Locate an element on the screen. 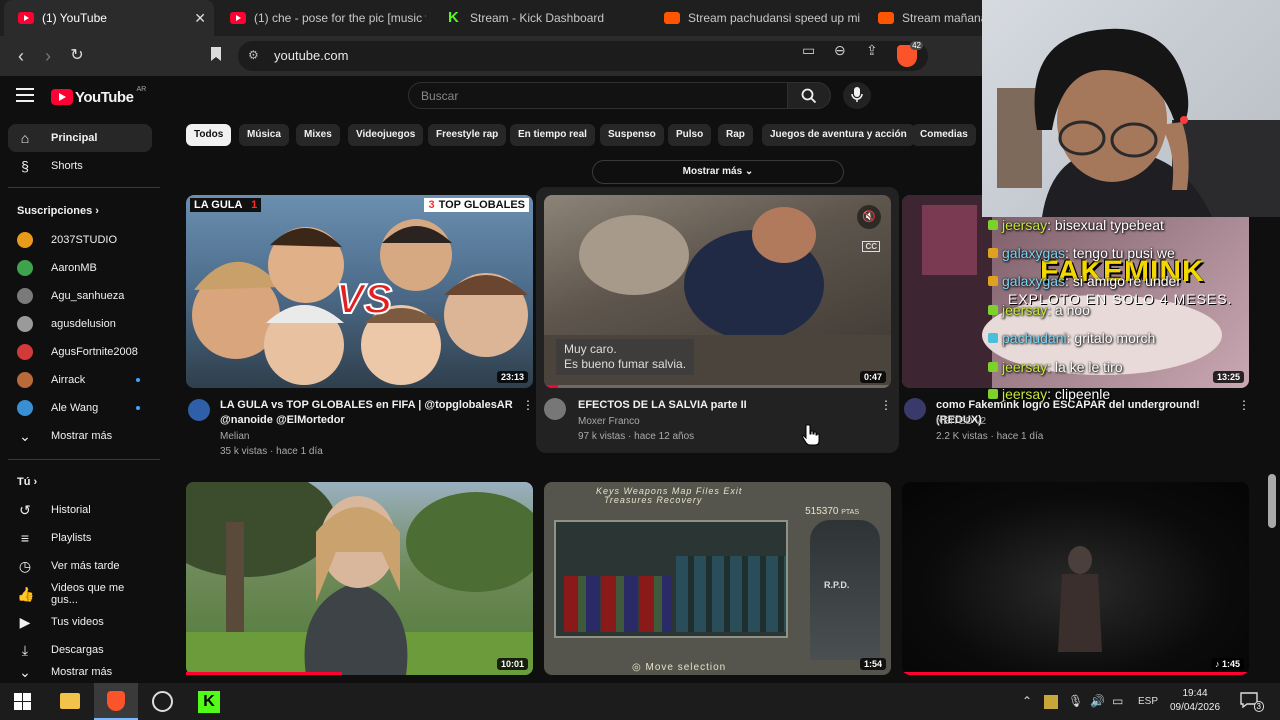 This screenshot has height=720, width=1280. volume-icon: 🔊 is located at coordinates (1097, 701).